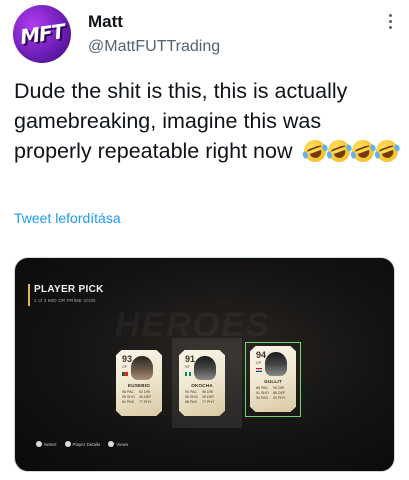 This screenshot has width=409, height=480. What do you see at coordinates (29, 295) in the screenshot?
I see `title-accent-bar` at bounding box center [29, 295].